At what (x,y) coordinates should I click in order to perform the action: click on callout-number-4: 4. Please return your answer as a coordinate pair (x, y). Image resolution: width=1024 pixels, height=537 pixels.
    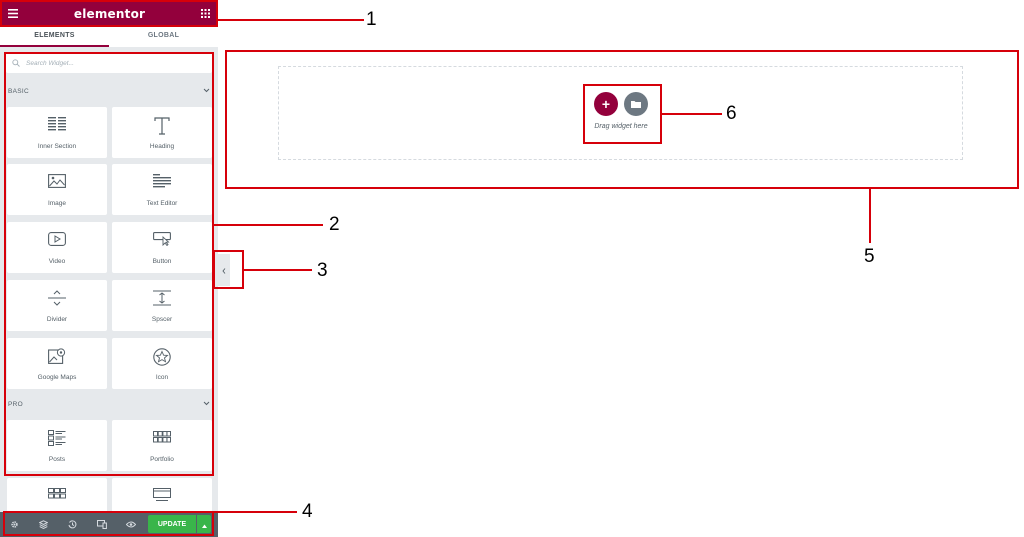
    Looking at the image, I should click on (307, 511).